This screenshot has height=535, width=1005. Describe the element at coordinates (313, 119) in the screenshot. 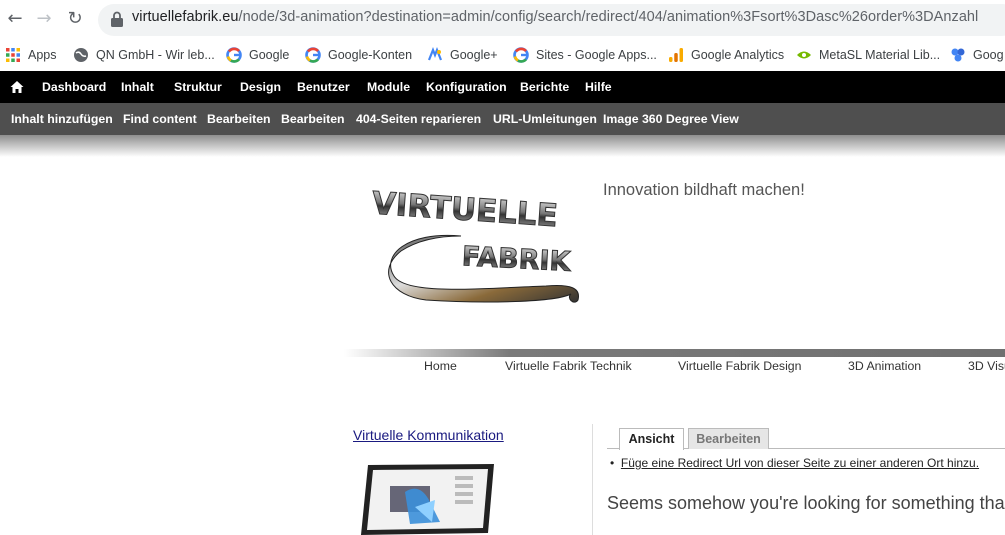

I see `shortcut-bearbeiten-2: Bearbeiten` at that location.